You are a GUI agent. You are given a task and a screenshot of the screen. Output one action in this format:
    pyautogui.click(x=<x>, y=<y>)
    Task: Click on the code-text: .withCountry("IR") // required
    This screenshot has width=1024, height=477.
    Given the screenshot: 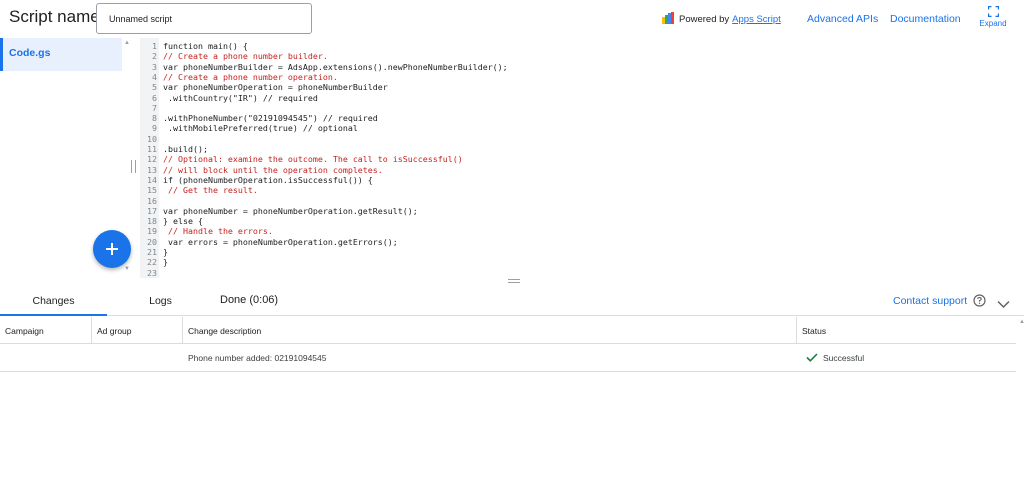 What is the action you would take?
    pyautogui.click(x=240, y=97)
    